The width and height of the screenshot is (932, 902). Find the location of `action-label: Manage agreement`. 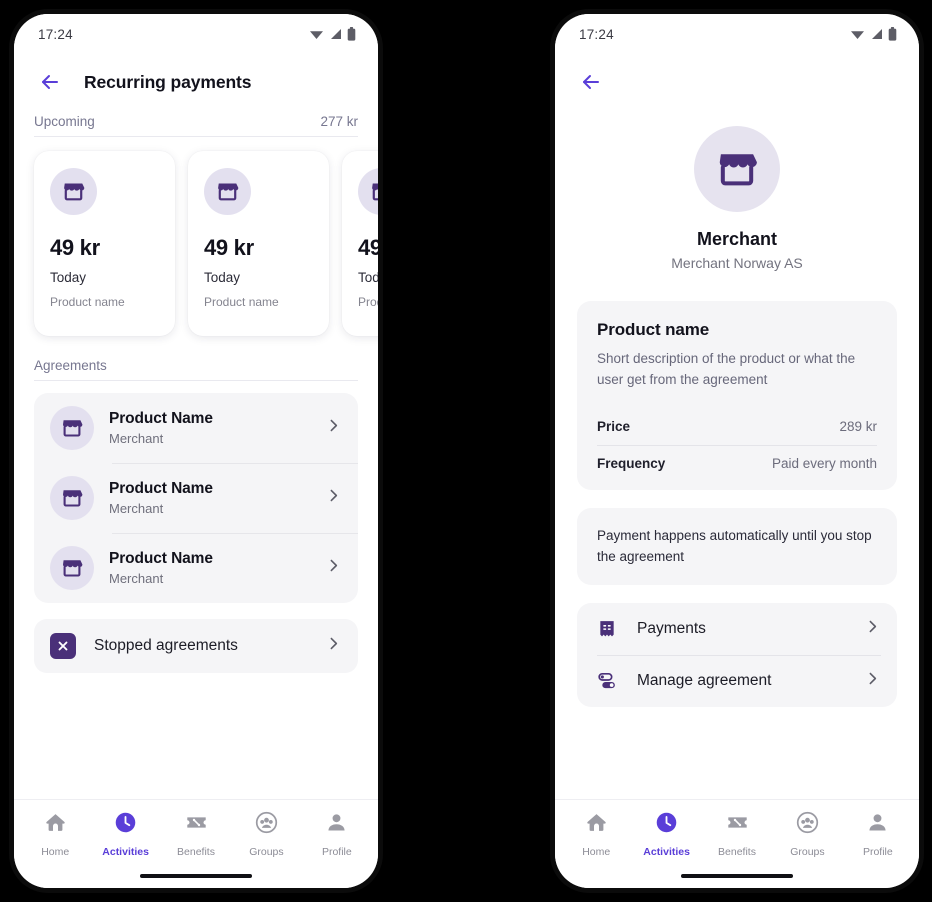

action-label: Manage agreement is located at coordinates (704, 681).